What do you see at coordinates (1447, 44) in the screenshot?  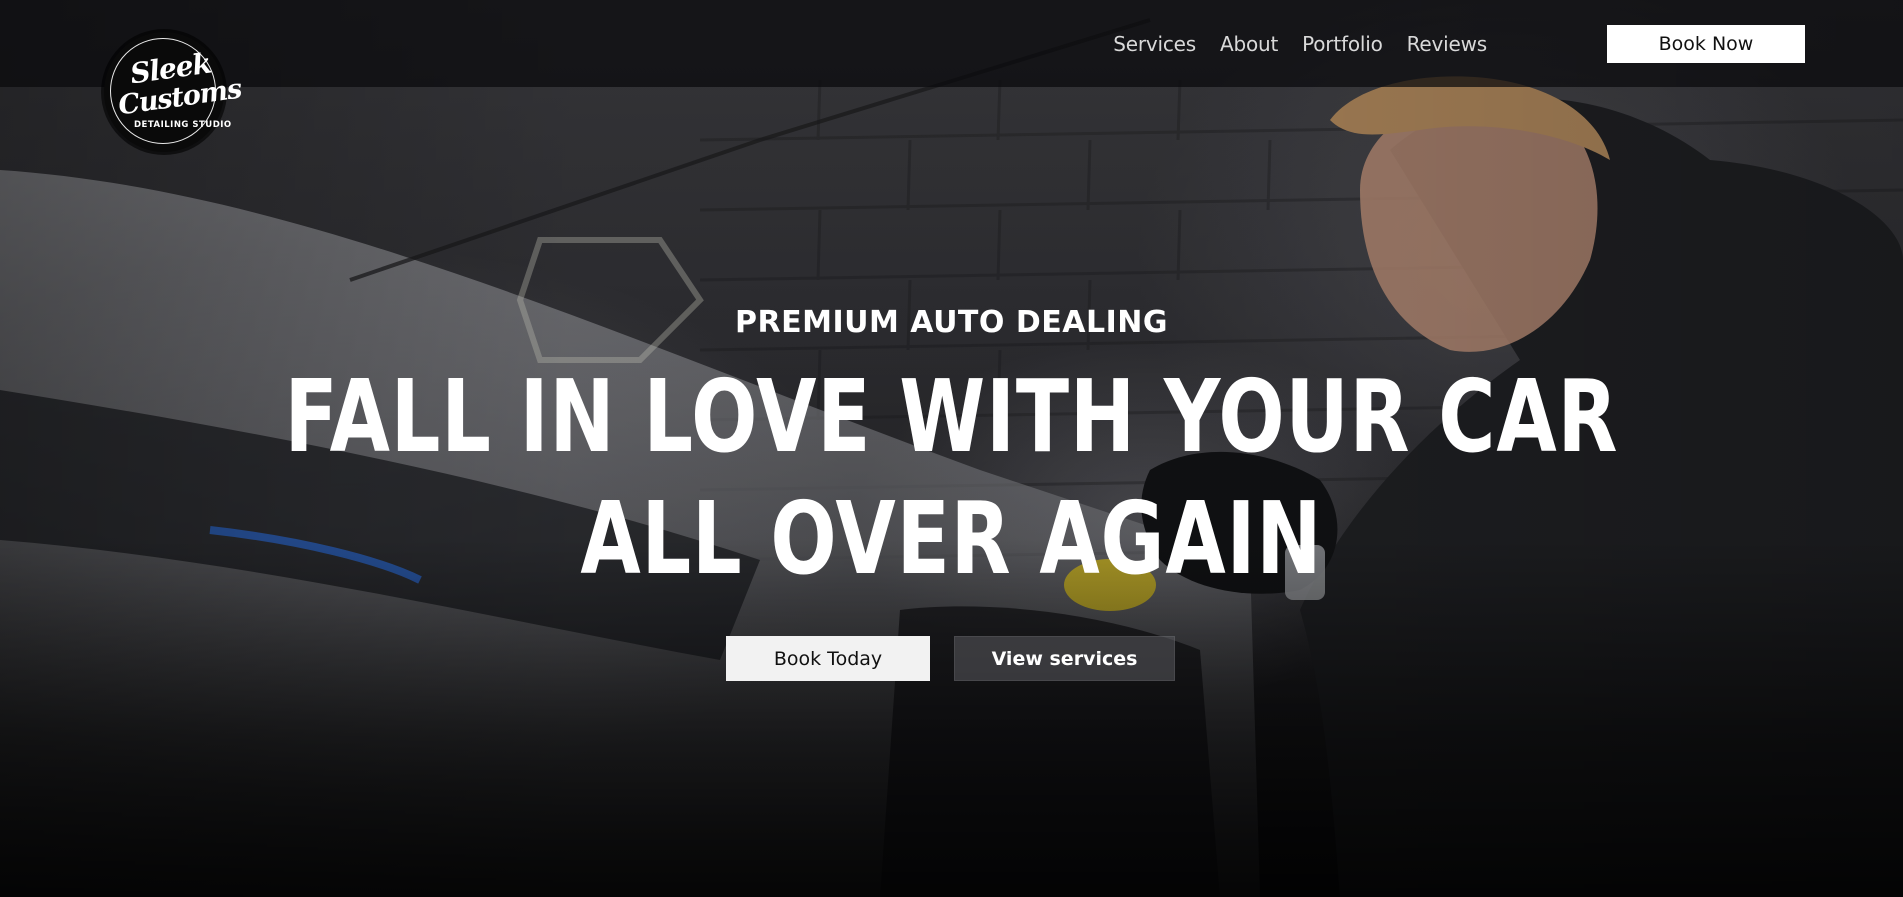 I see `nav-link-reviews: Reviews` at bounding box center [1447, 44].